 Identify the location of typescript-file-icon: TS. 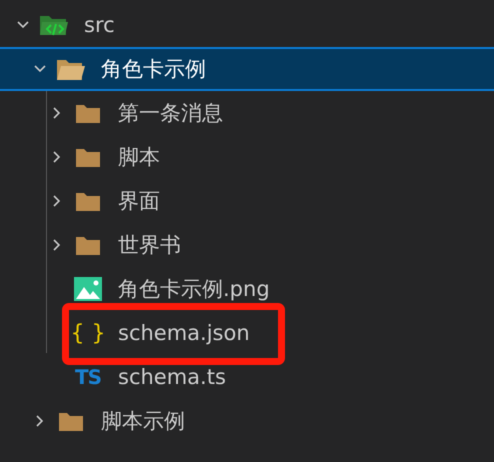
(88, 377).